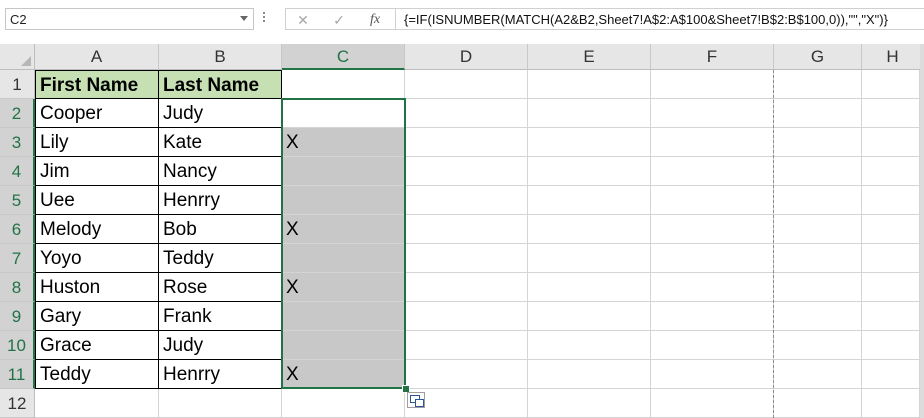 This screenshot has width=924, height=418. Describe the element at coordinates (97, 374) in the screenshot. I see `cell-a11: Teddy` at that location.